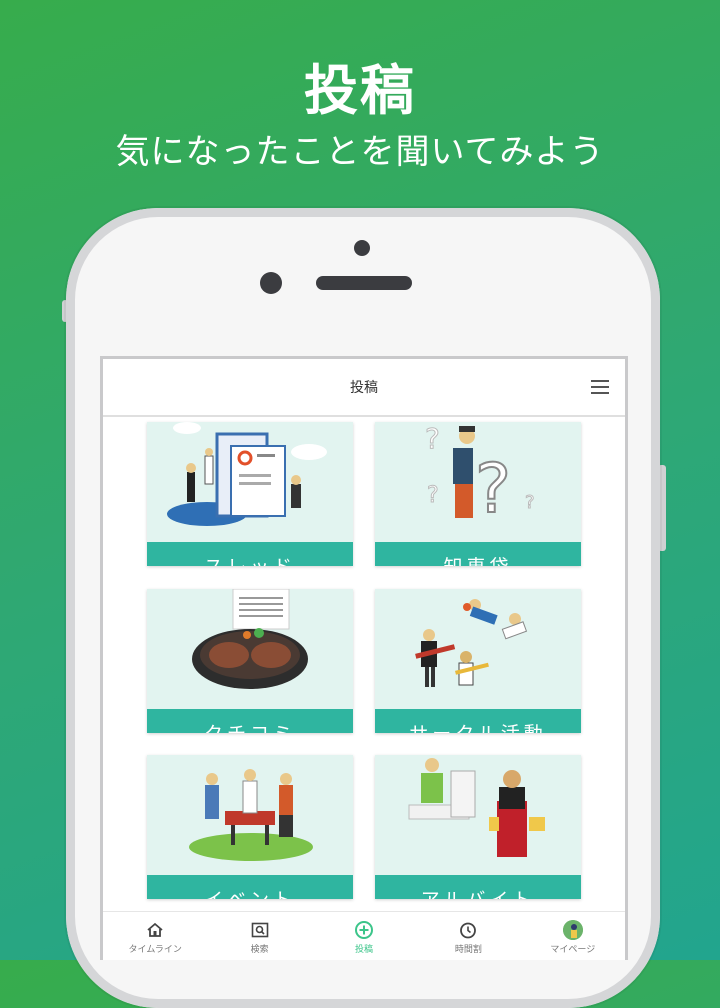 This screenshot has width=720, height=1008. What do you see at coordinates (250, 726) in the screenshot?
I see `card-label: クチコミ` at bounding box center [250, 726].